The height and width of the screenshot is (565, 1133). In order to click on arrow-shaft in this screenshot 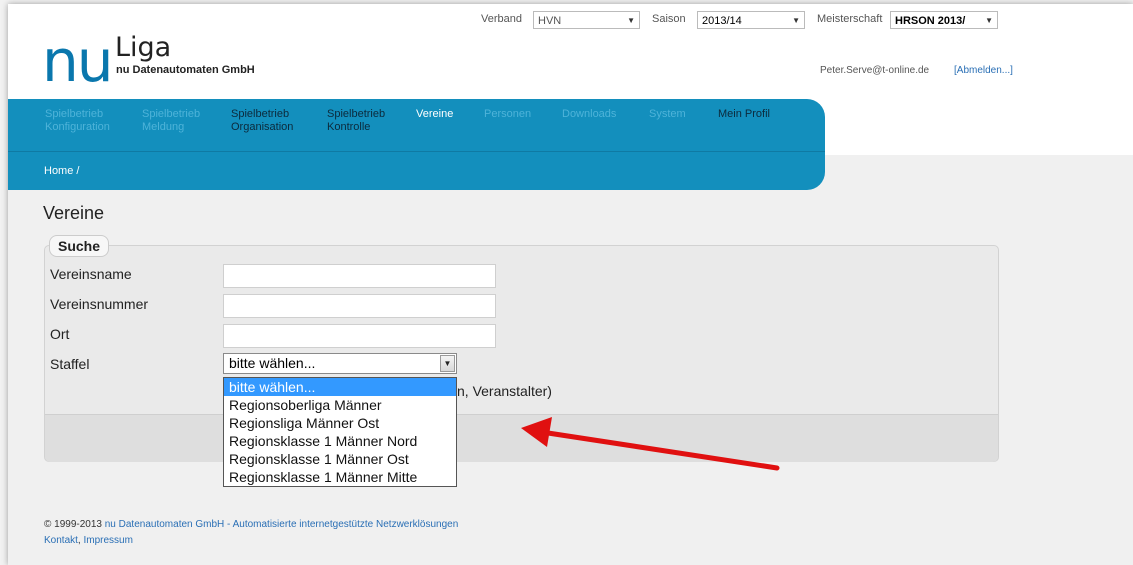, I will do `click(662, 450)`.